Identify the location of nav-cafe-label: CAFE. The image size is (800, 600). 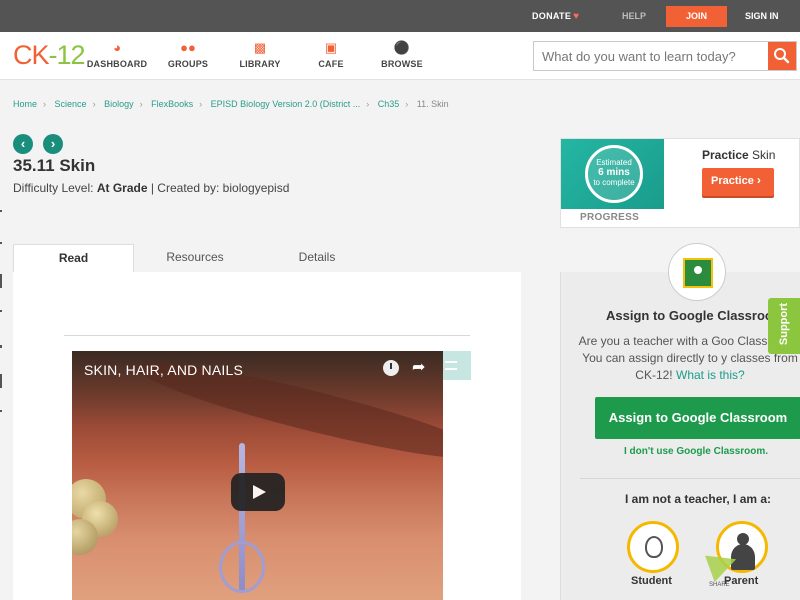
(331, 64).